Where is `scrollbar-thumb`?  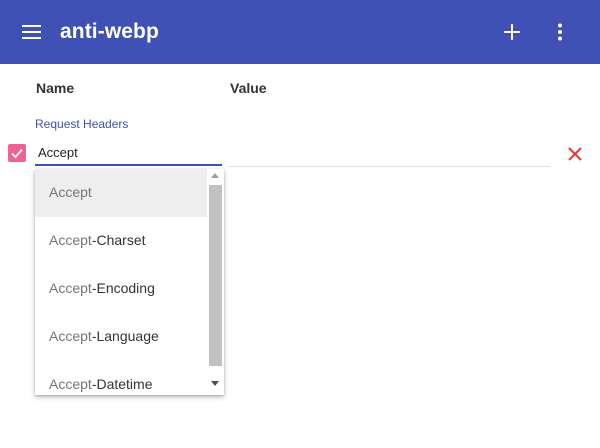 scrollbar-thumb is located at coordinates (215, 275).